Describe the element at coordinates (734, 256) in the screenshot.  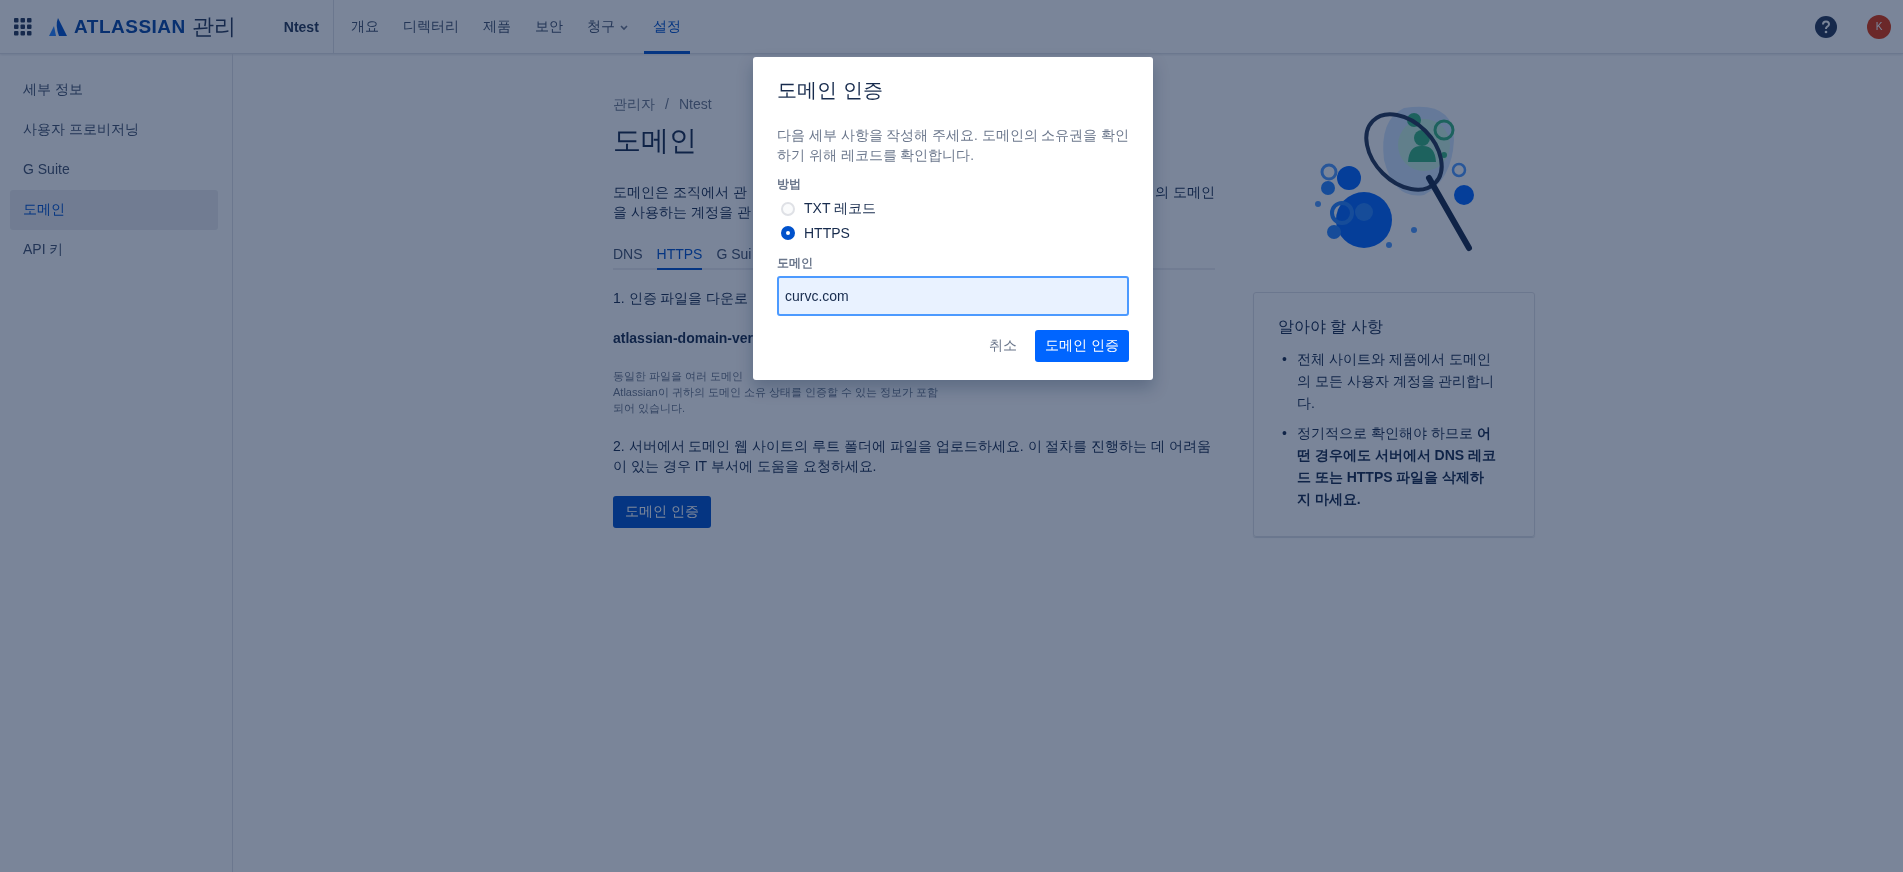
I see `method-tab: G Sui` at that location.